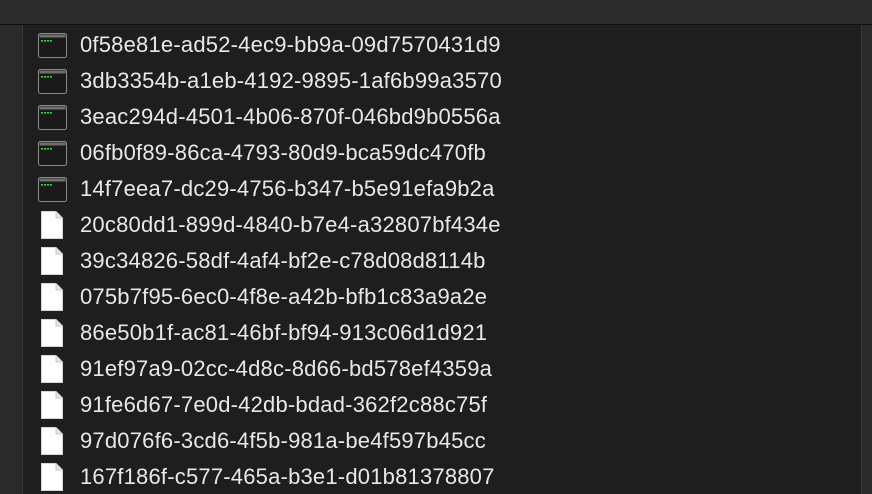 Image resolution: width=872 pixels, height=494 pixels. I want to click on file-name-label: 91fe6d67-7e0d-42db-bdad-362f2c88c75f, so click(284, 404).